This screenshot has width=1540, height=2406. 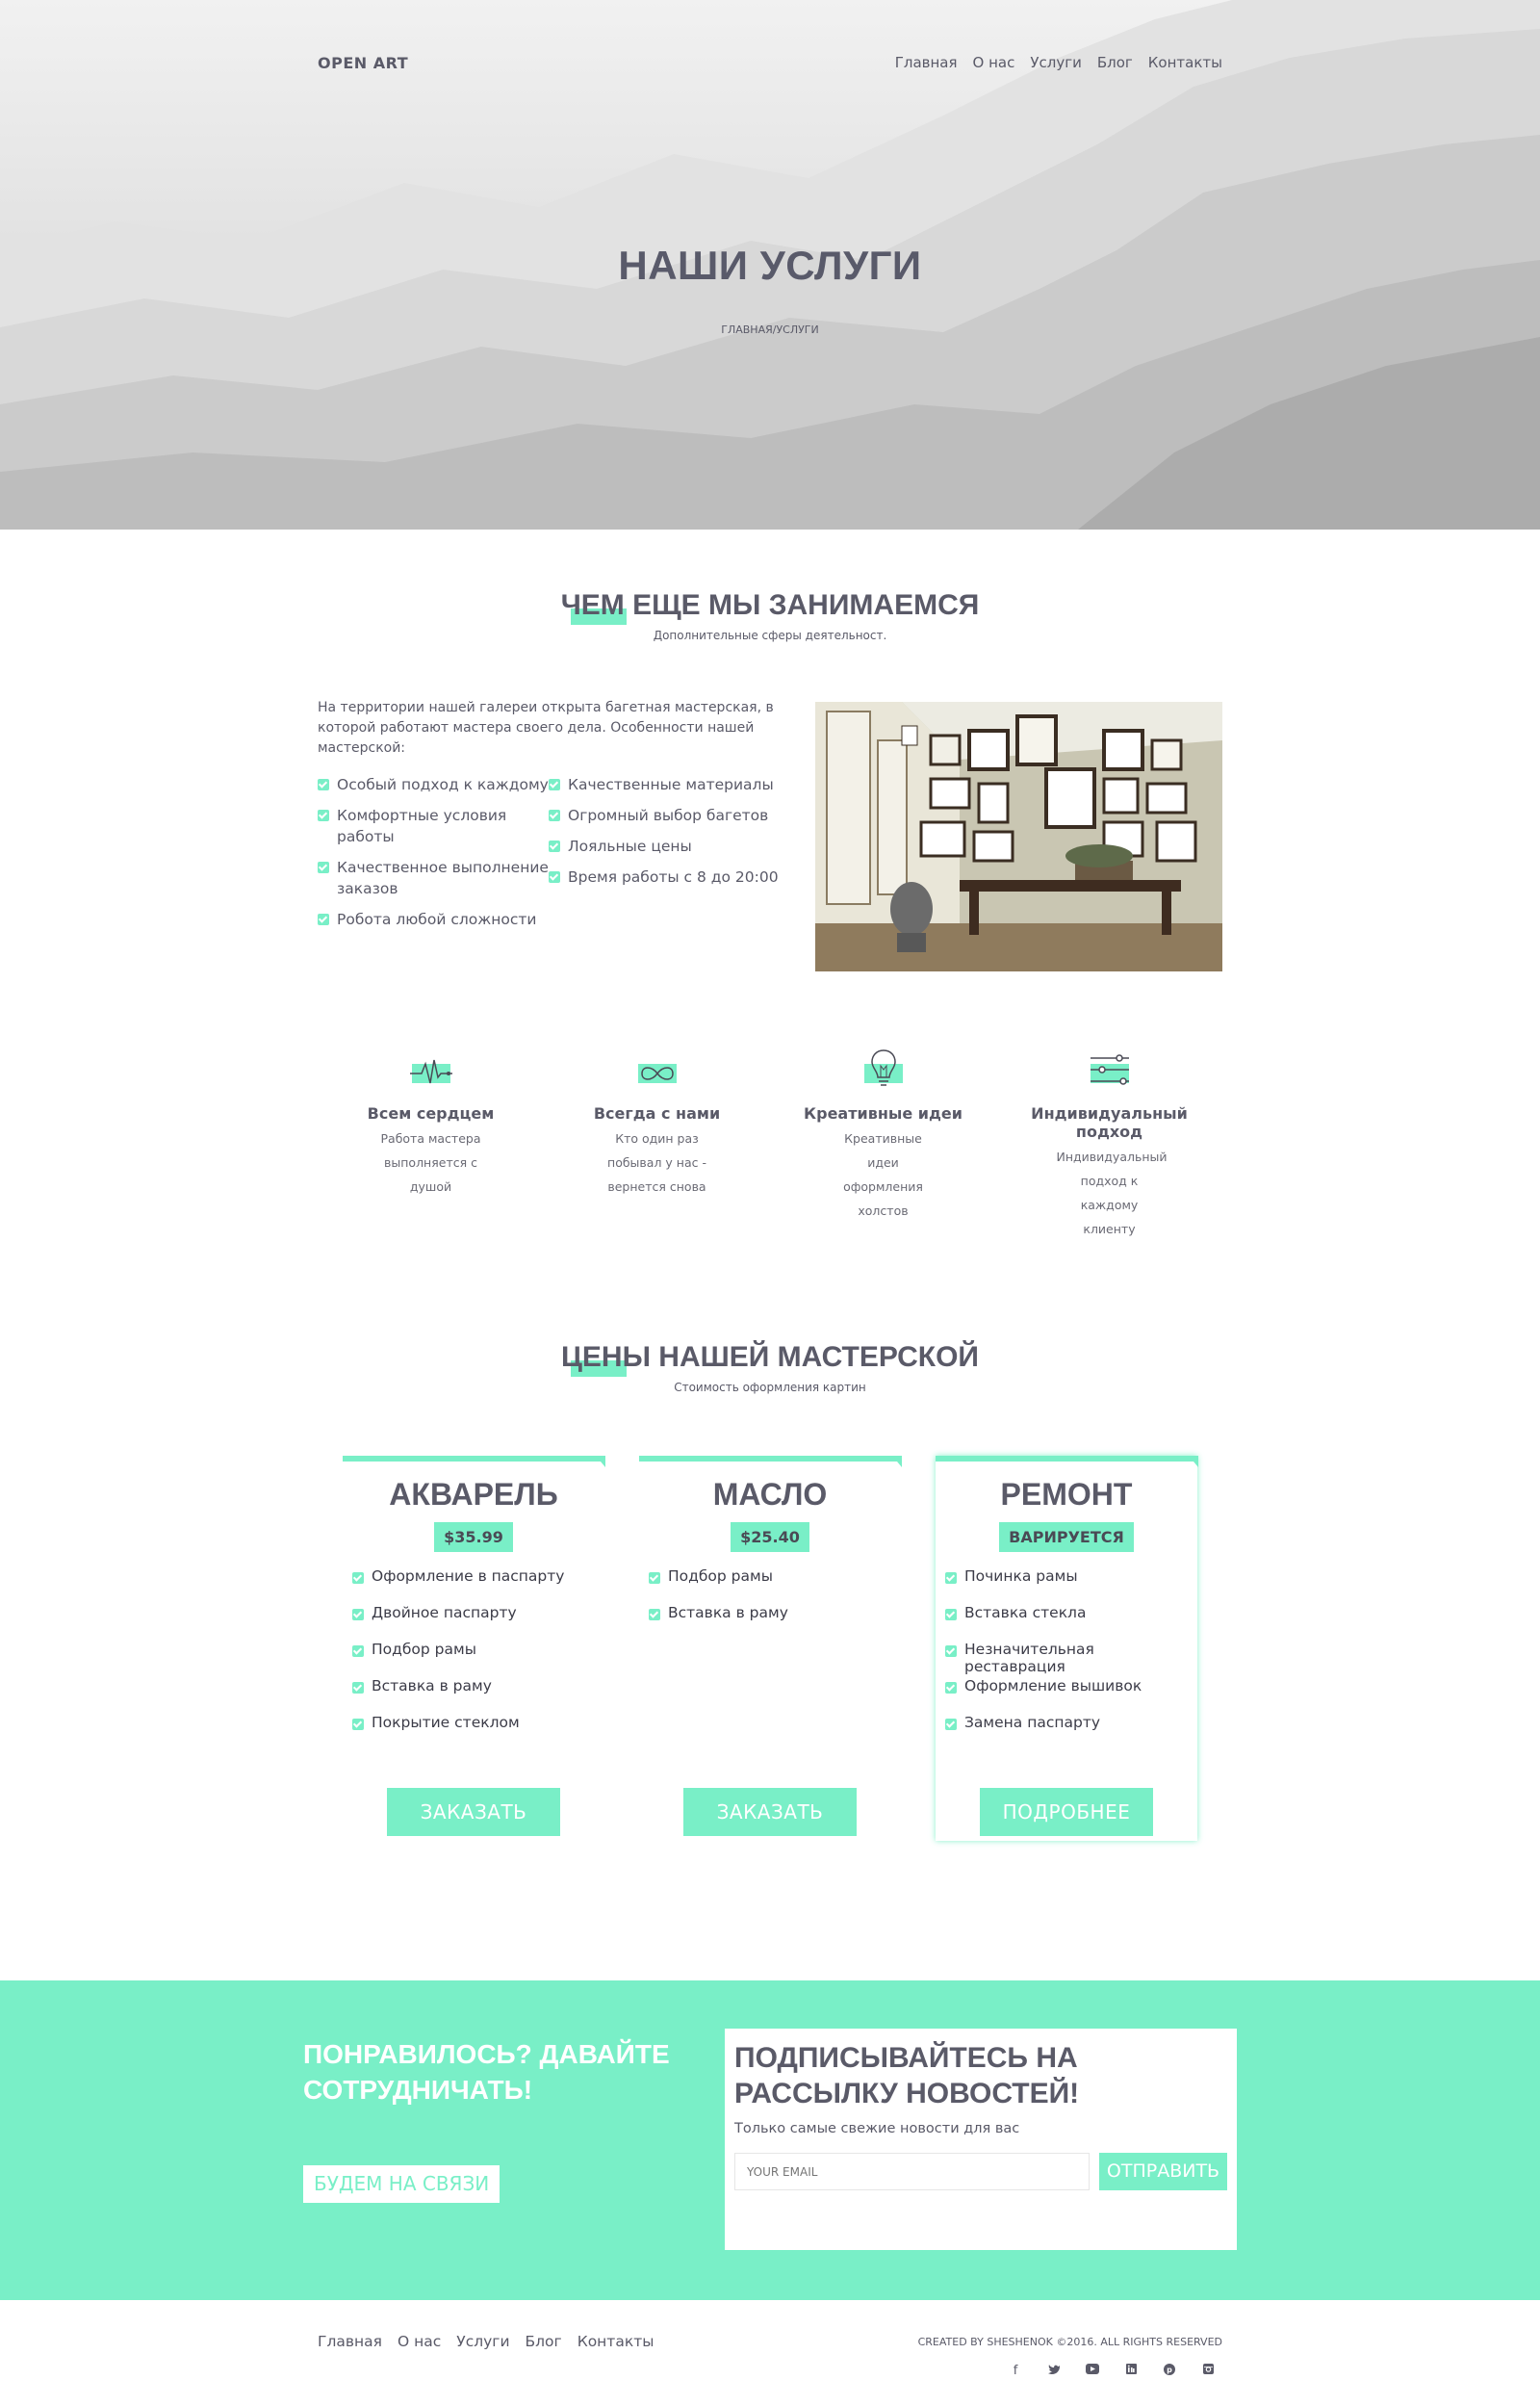 What do you see at coordinates (473, 1537) in the screenshot?
I see `price-badge: $35.99` at bounding box center [473, 1537].